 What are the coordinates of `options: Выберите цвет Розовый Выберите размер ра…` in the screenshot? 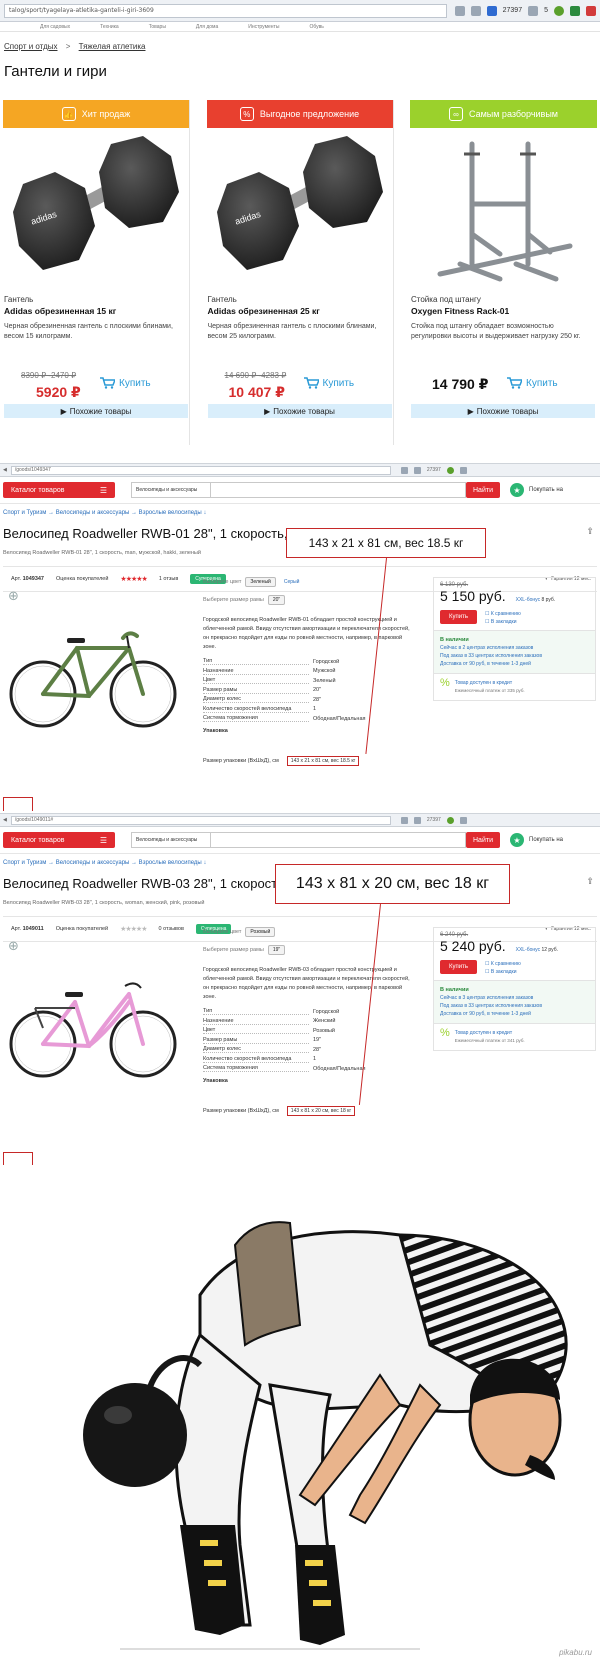 It's located at (244, 944).